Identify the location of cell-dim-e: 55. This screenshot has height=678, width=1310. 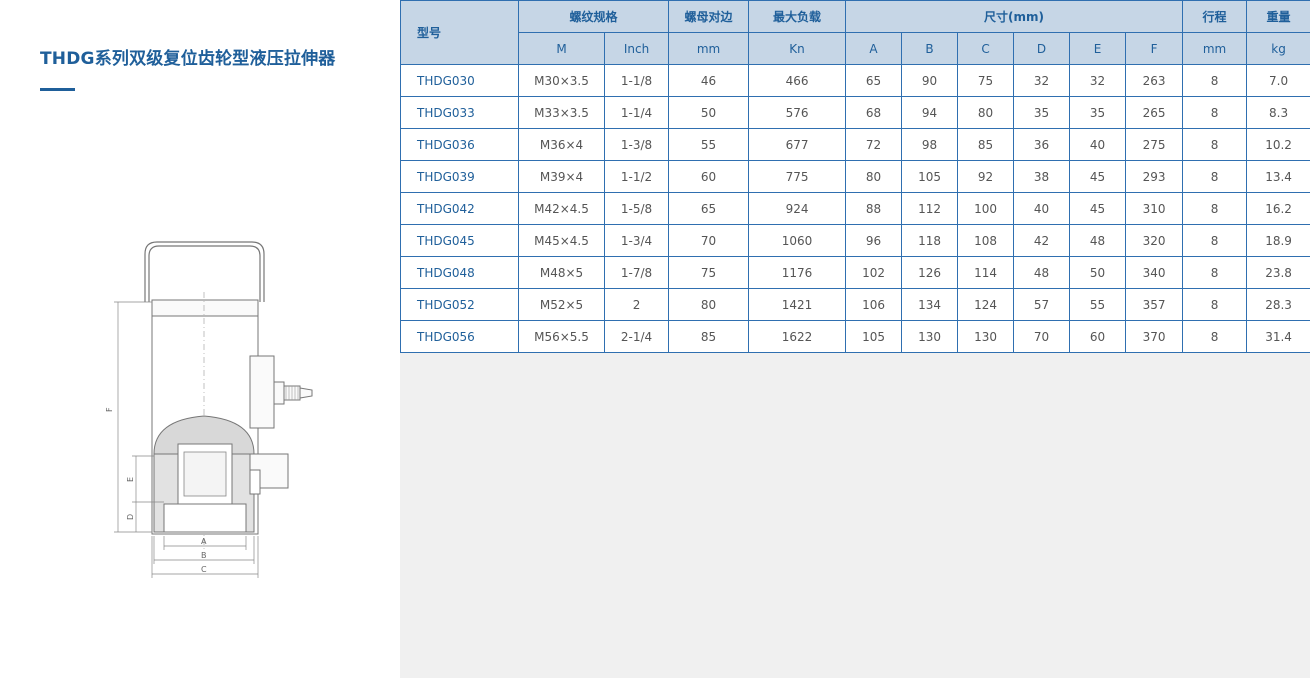
(1098, 304).